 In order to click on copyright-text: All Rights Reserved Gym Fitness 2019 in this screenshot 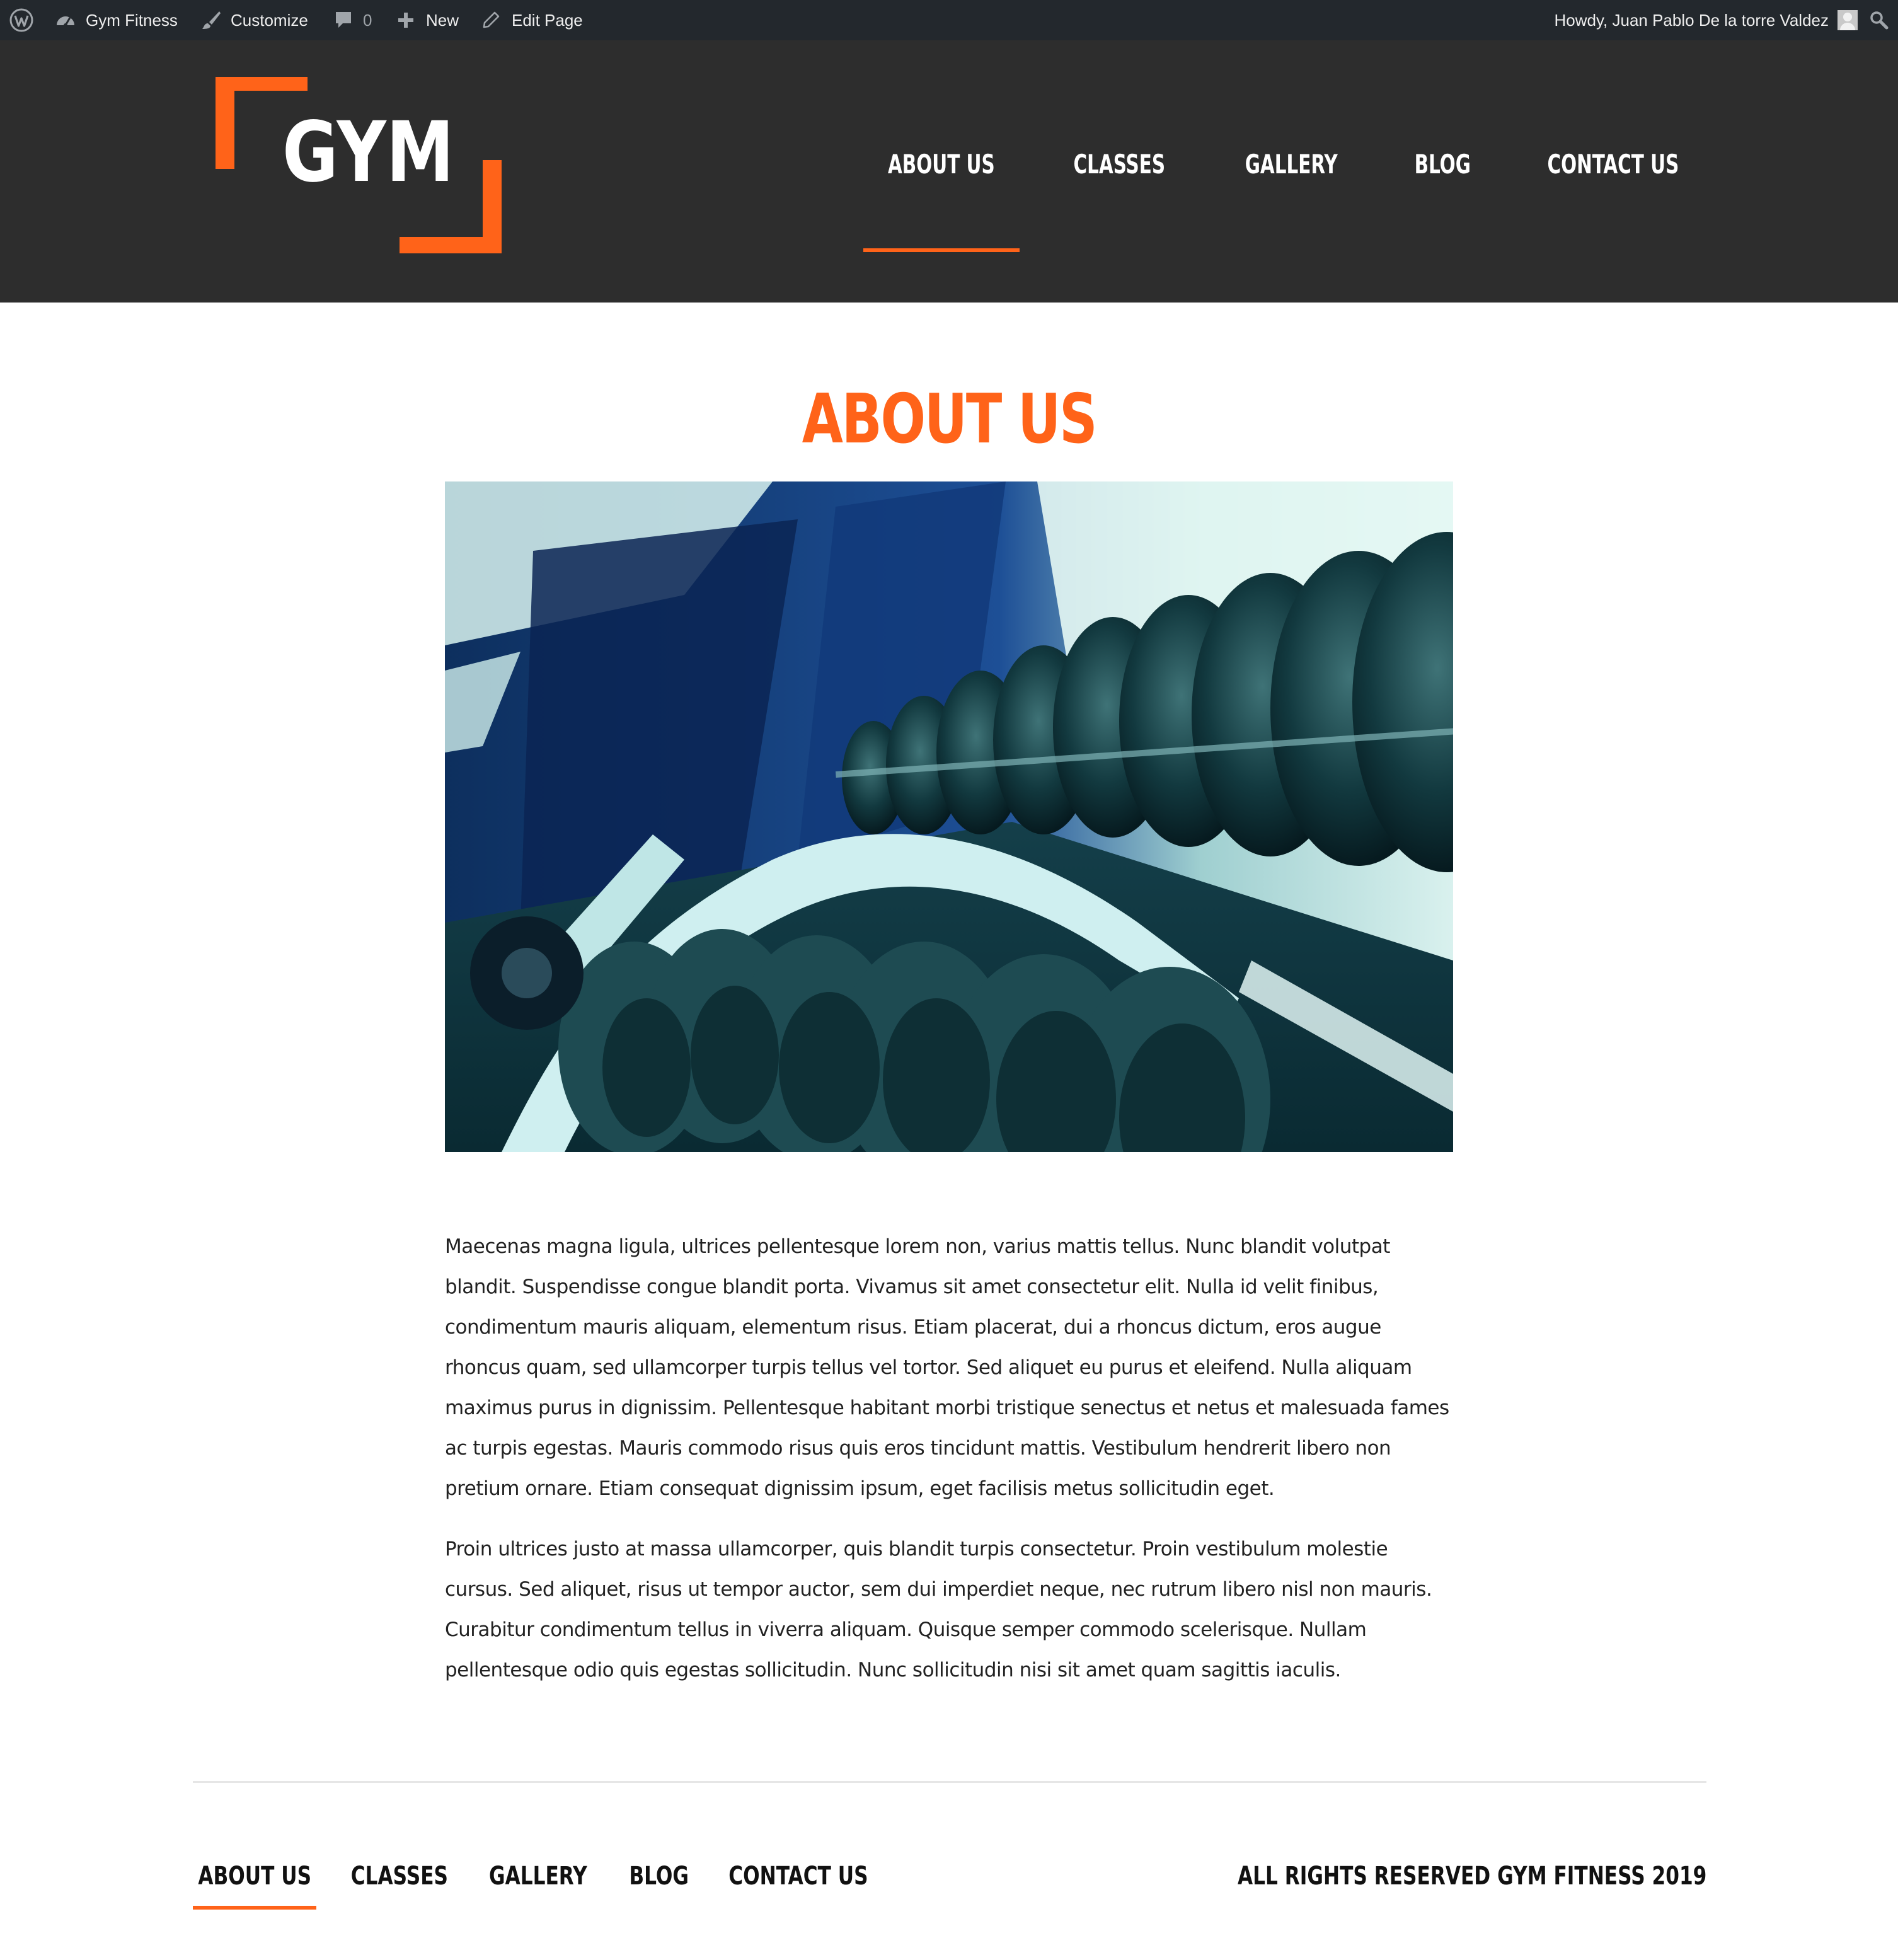, I will do `click(1471, 1877)`.